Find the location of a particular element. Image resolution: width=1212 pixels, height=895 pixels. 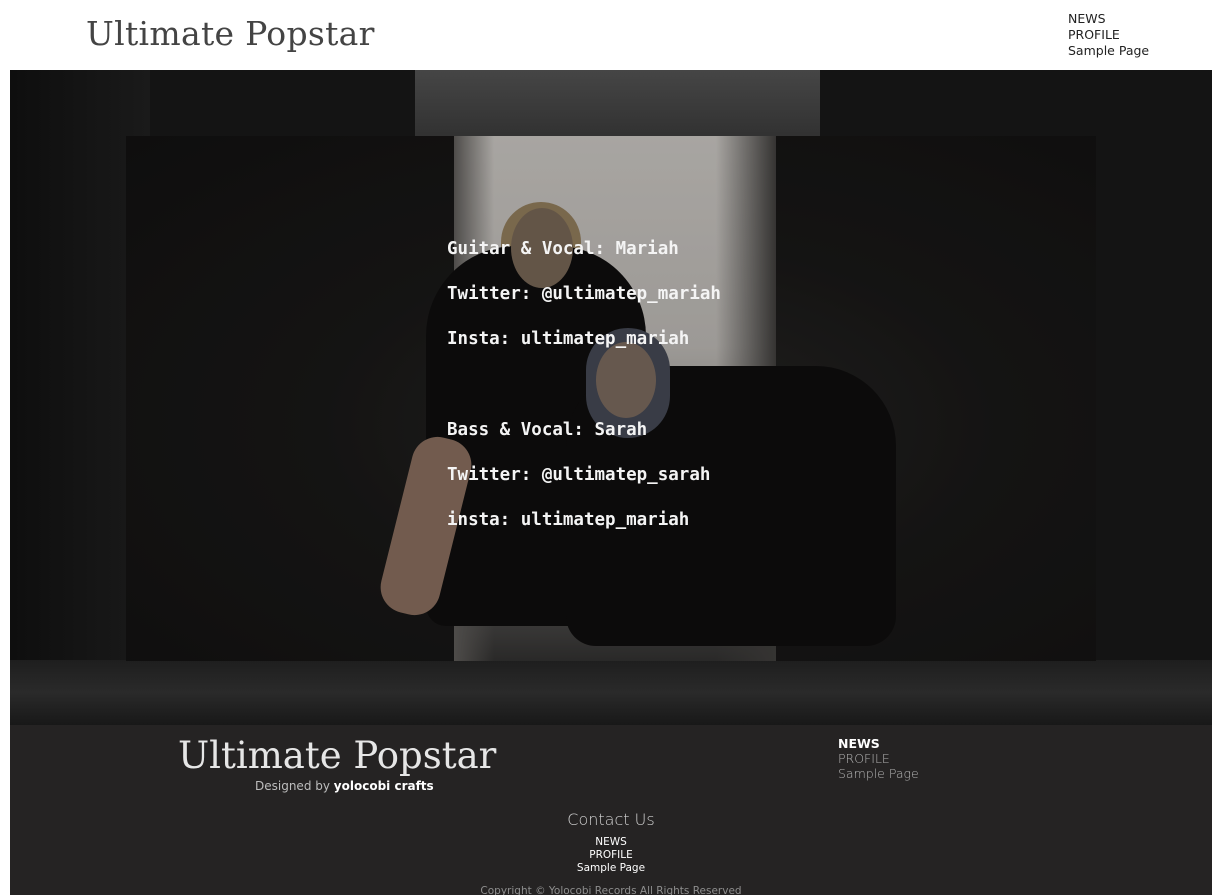

member-twitter: Twitter: @ultimatep_mariah is located at coordinates (584, 294).